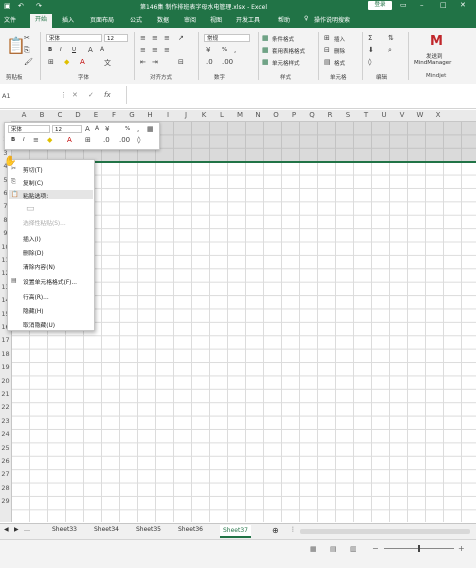  What do you see at coordinates (384, 115) in the screenshot?
I see `column-header: U` at bounding box center [384, 115].